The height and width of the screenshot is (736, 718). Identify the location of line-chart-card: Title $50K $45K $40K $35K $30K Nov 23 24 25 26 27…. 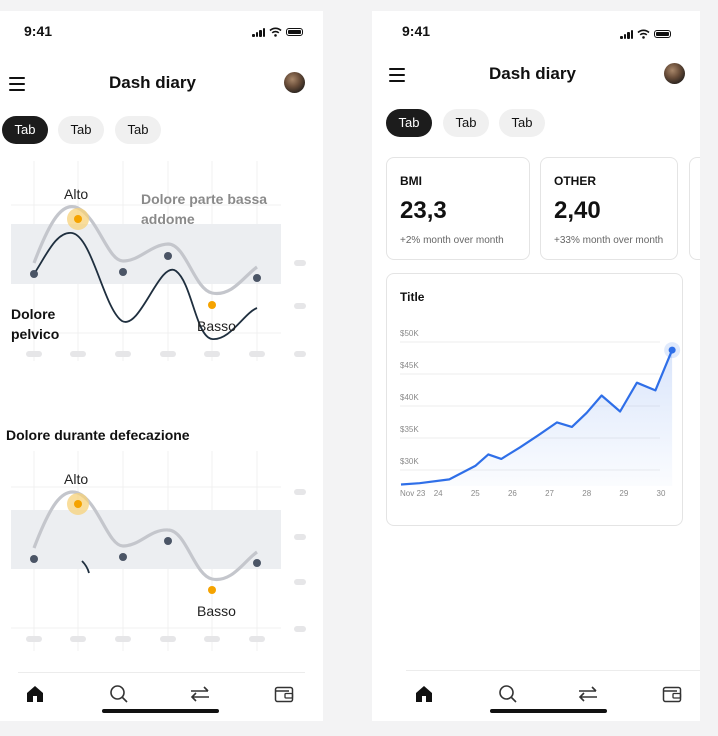
(534, 399).